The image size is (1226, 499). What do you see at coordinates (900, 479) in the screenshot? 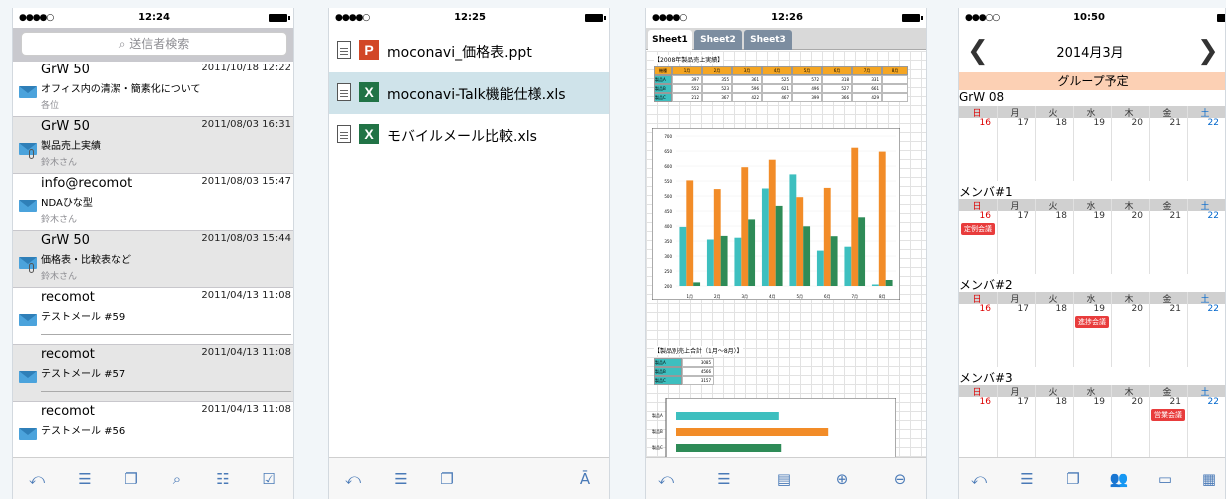
I see `zoom-out-icon: ⊖` at bounding box center [900, 479].